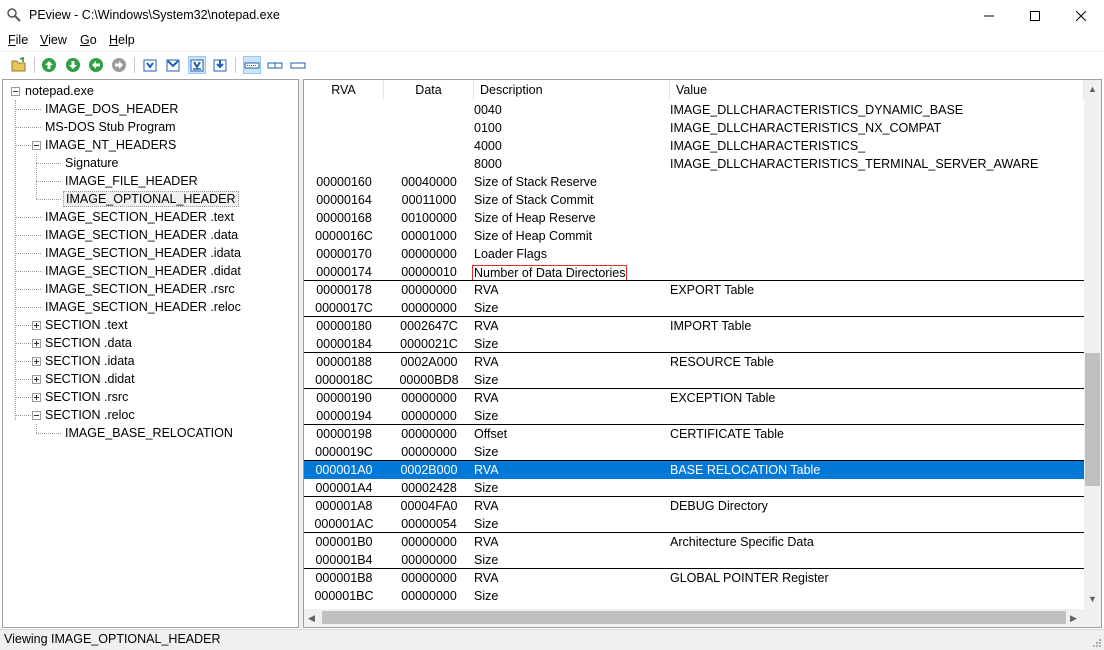 The image size is (1104, 650). I want to click on tree-node: IMAGE_SECTION_HEADER .reloc, so click(143, 307).